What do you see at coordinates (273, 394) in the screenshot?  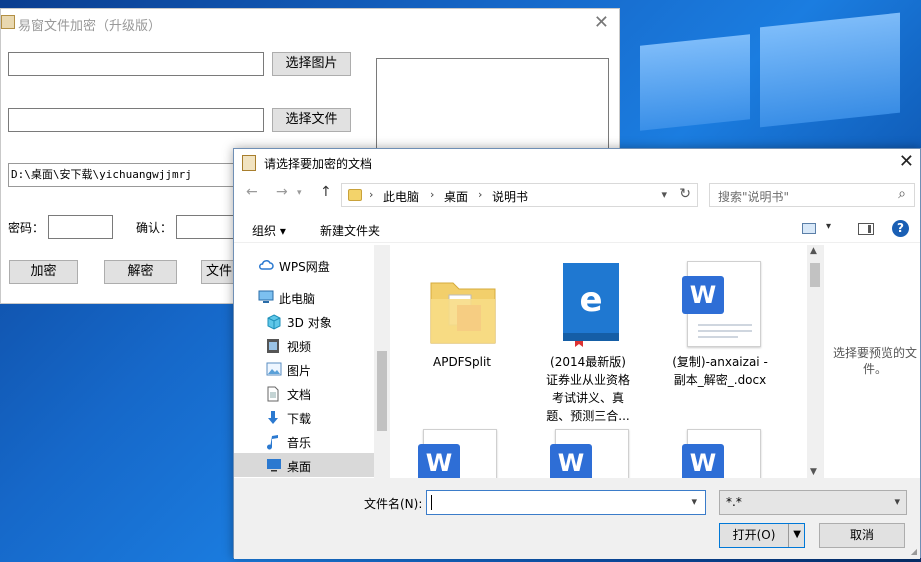 I see `document-icon` at bounding box center [273, 394].